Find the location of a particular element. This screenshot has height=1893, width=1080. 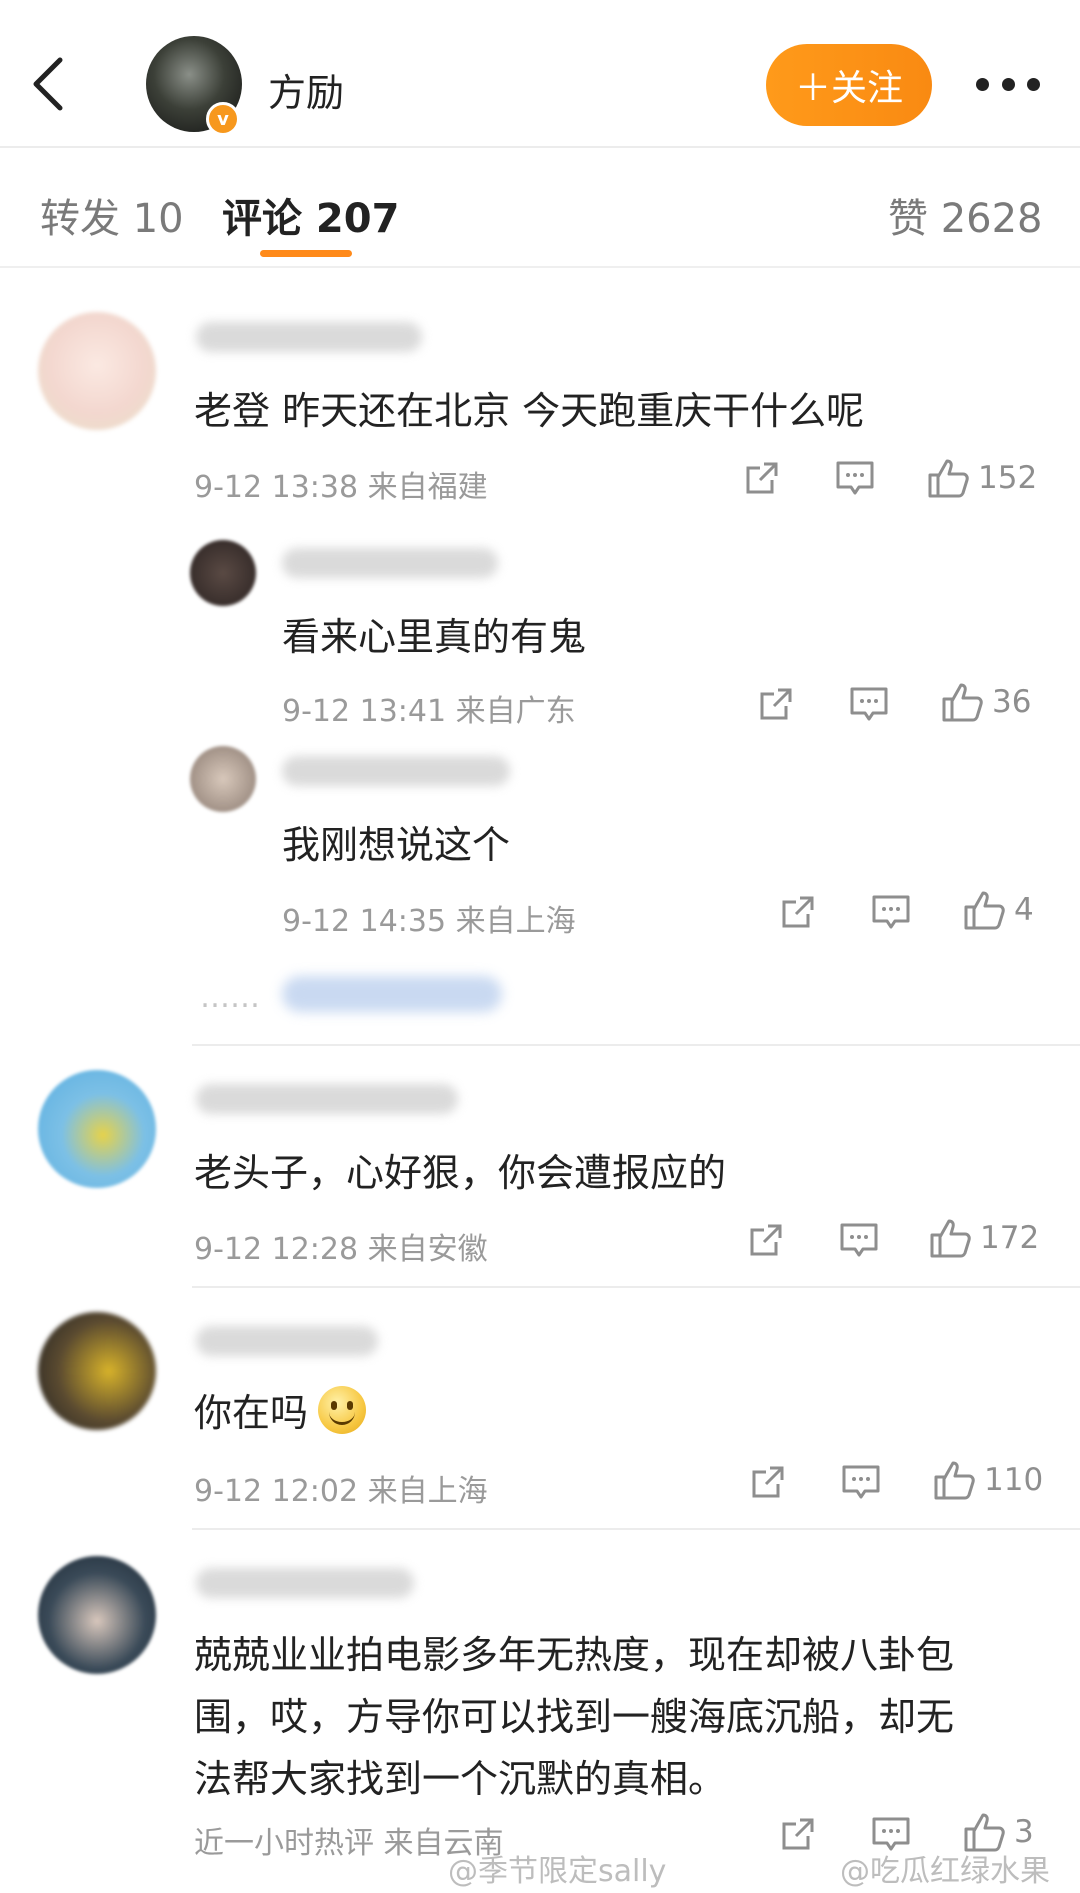

verified-badge: v is located at coordinates (223, 119).